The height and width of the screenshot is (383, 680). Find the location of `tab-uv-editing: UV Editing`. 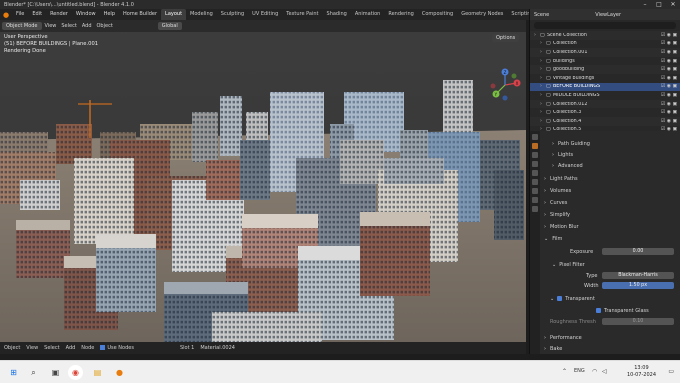

tab-uv-editing: UV Editing is located at coordinates (265, 14).